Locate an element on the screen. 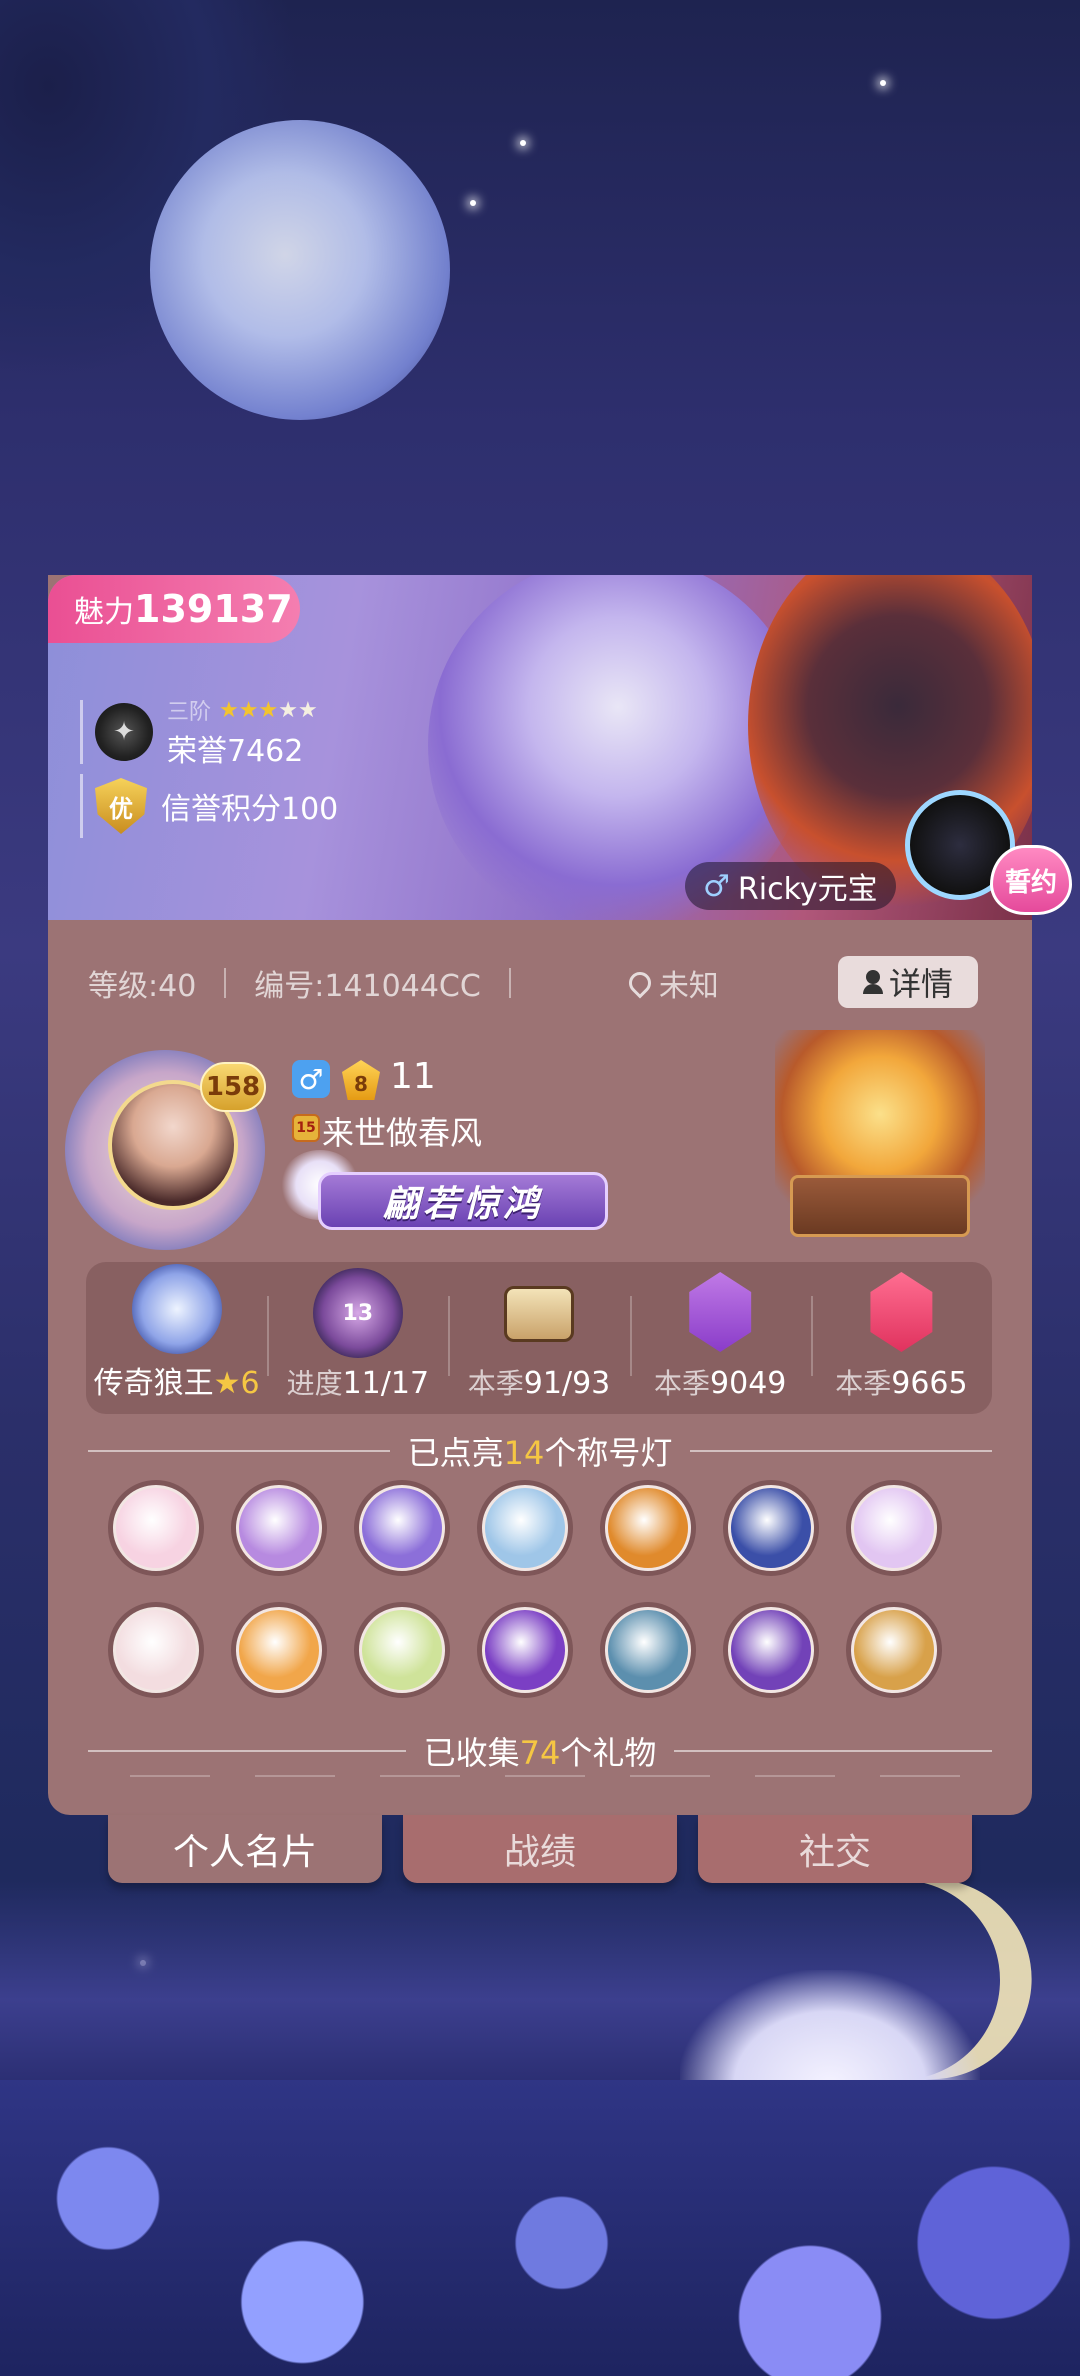 This screenshot has width=1080, height=2376. credit-row: 优 信誉积分100 is located at coordinates (209, 806).